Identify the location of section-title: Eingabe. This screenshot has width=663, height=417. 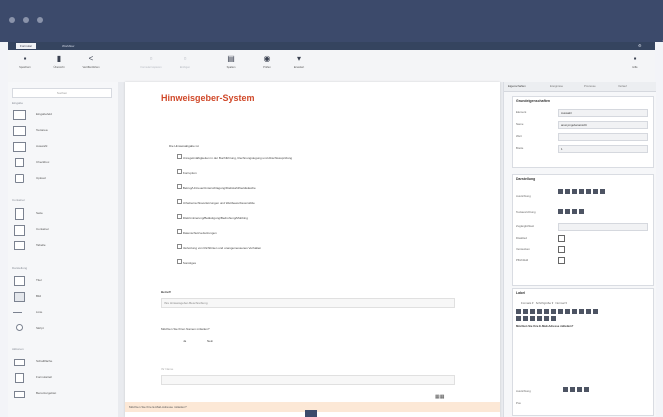
(18, 103).